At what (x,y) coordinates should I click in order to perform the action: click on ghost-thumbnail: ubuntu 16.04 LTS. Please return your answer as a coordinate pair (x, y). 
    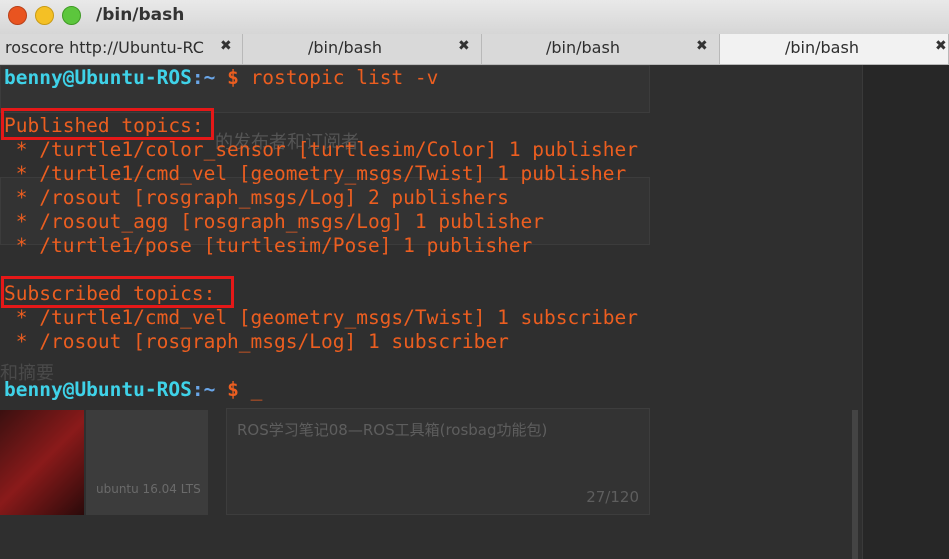
    Looking at the image, I should click on (147, 462).